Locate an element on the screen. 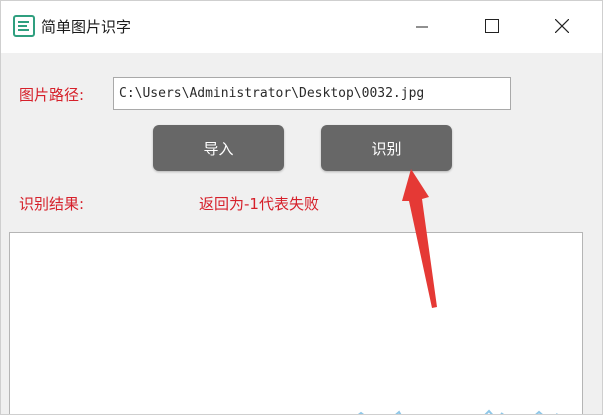 This screenshot has height=415, width=603. maximize-button is located at coordinates (492, 27).